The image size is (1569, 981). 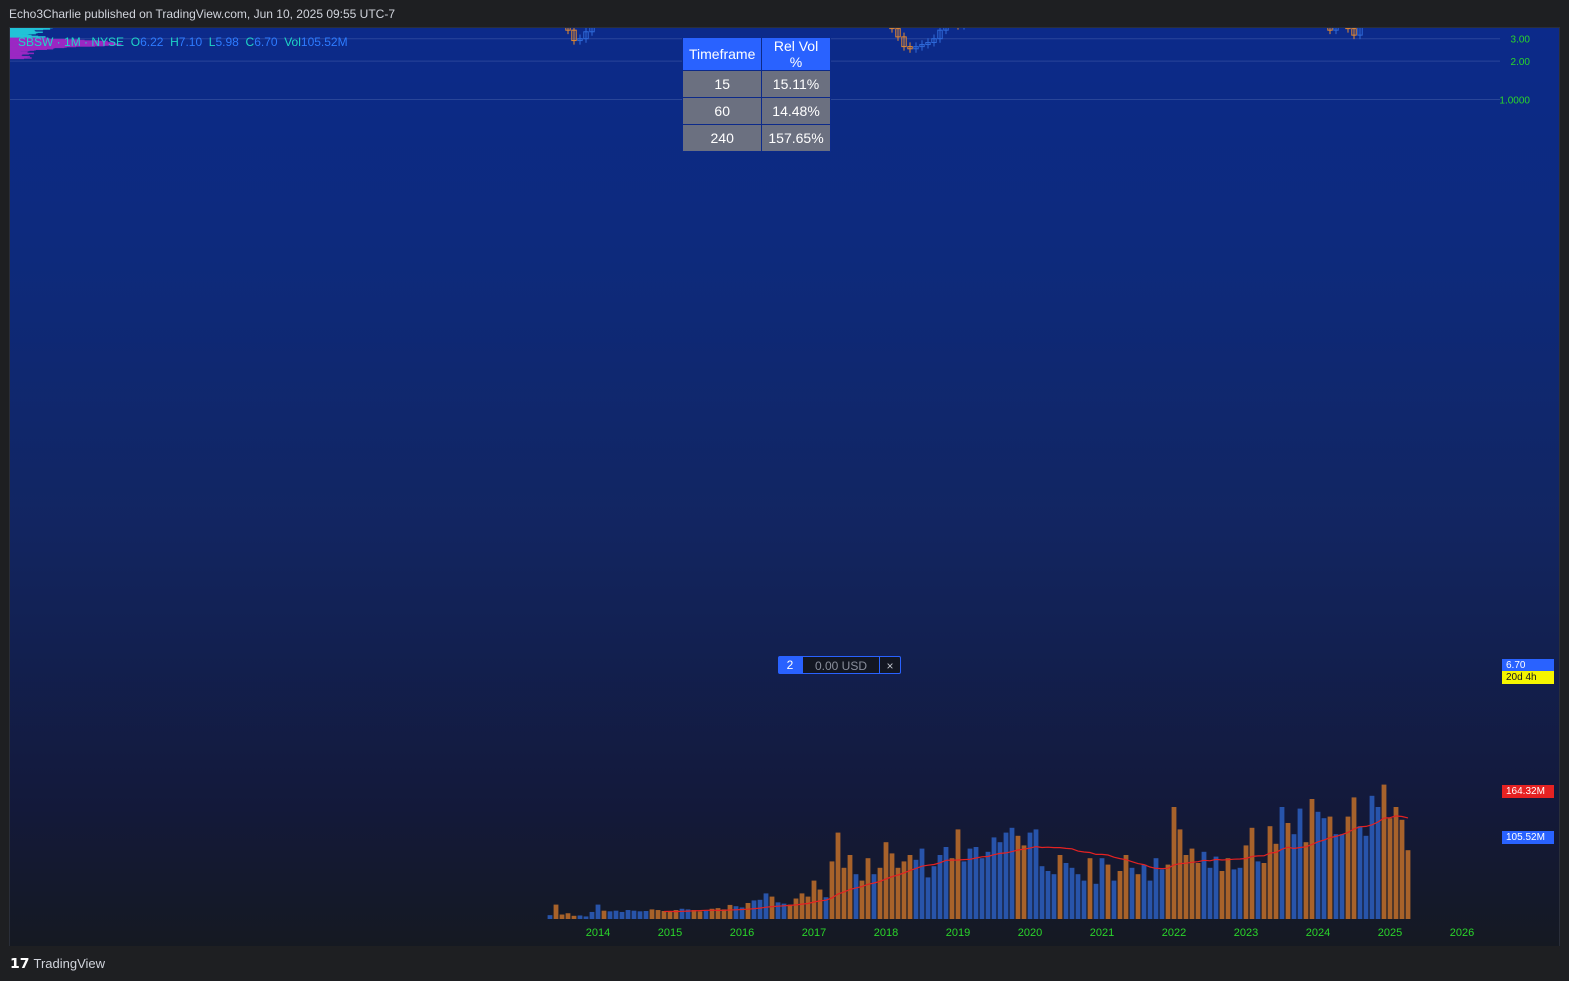 I want to click on close-icon: ×, so click(x=890, y=665).